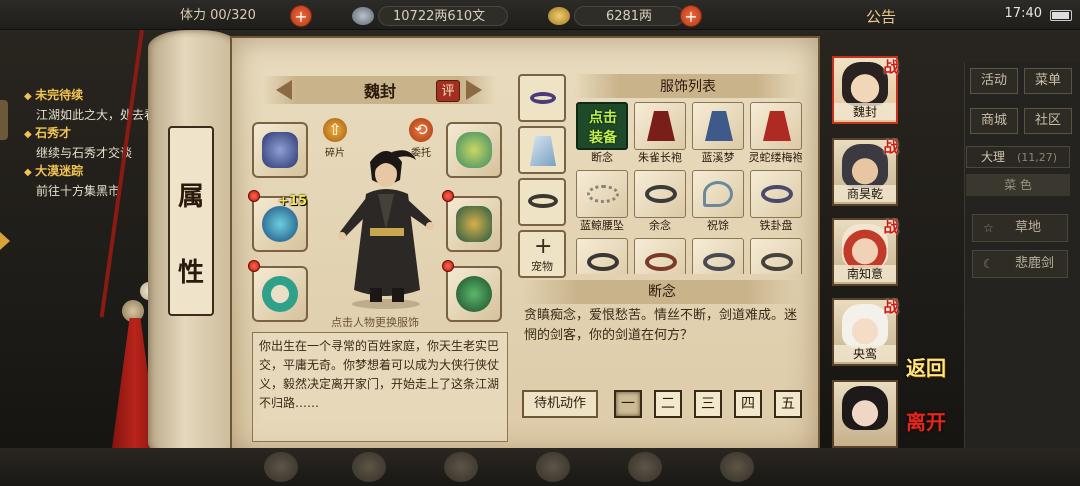  I want to click on left-edge-tab, so click(4, 120).